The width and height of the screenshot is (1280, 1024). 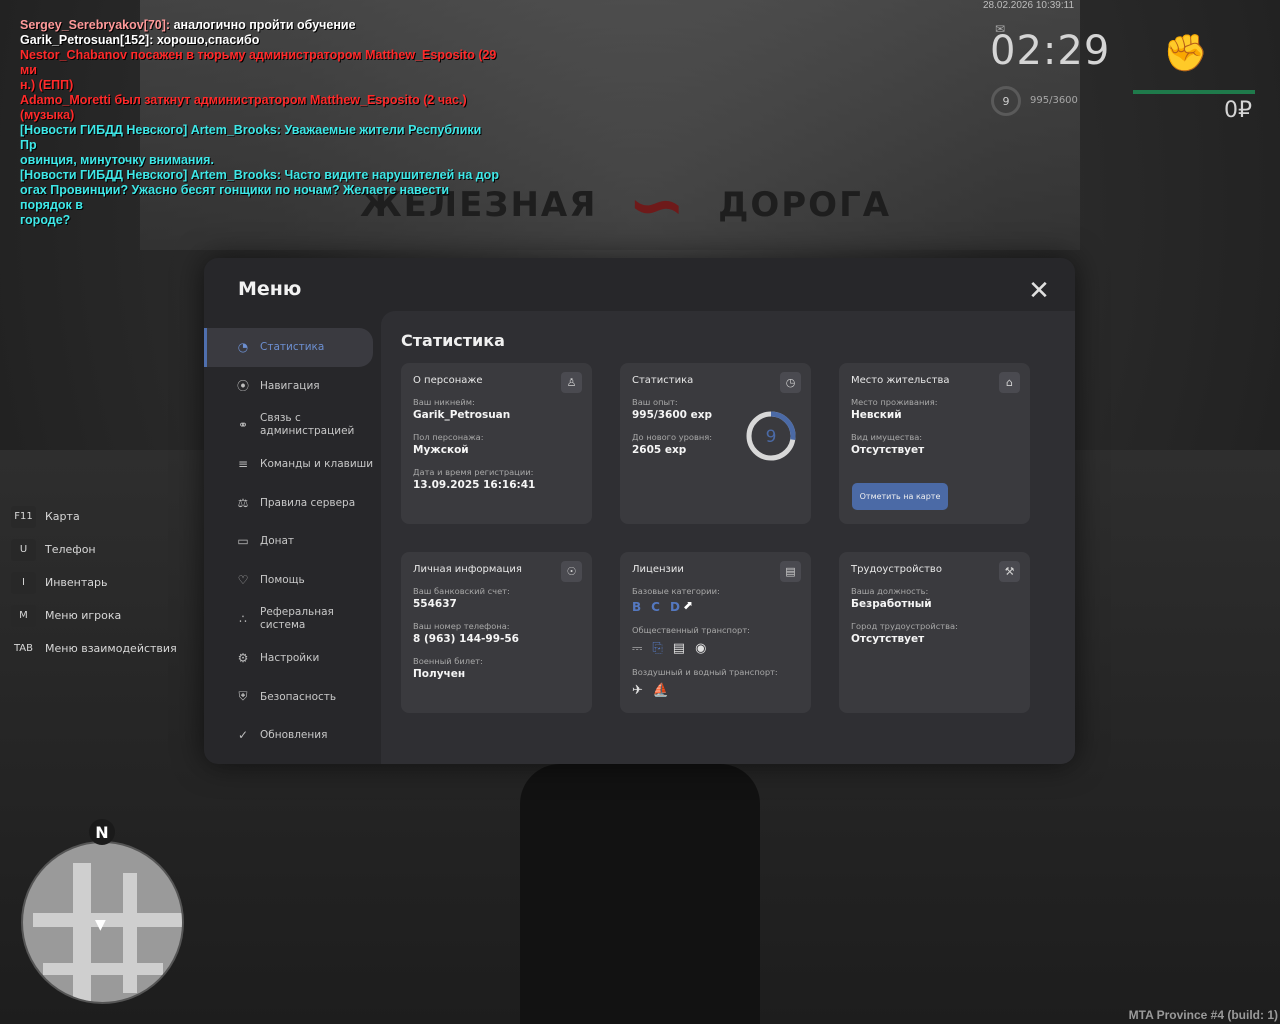 What do you see at coordinates (900, 380) in the screenshot?
I see `card-title: Место жительства` at bounding box center [900, 380].